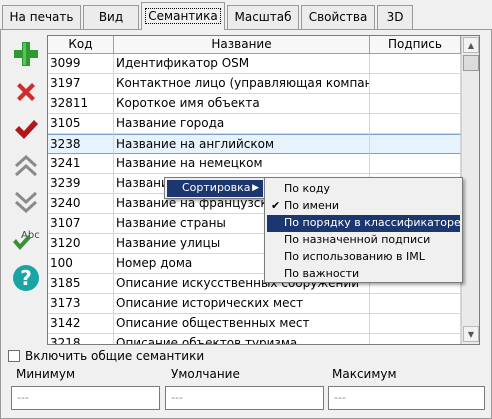  I want to click on apply-button, so click(26, 130).